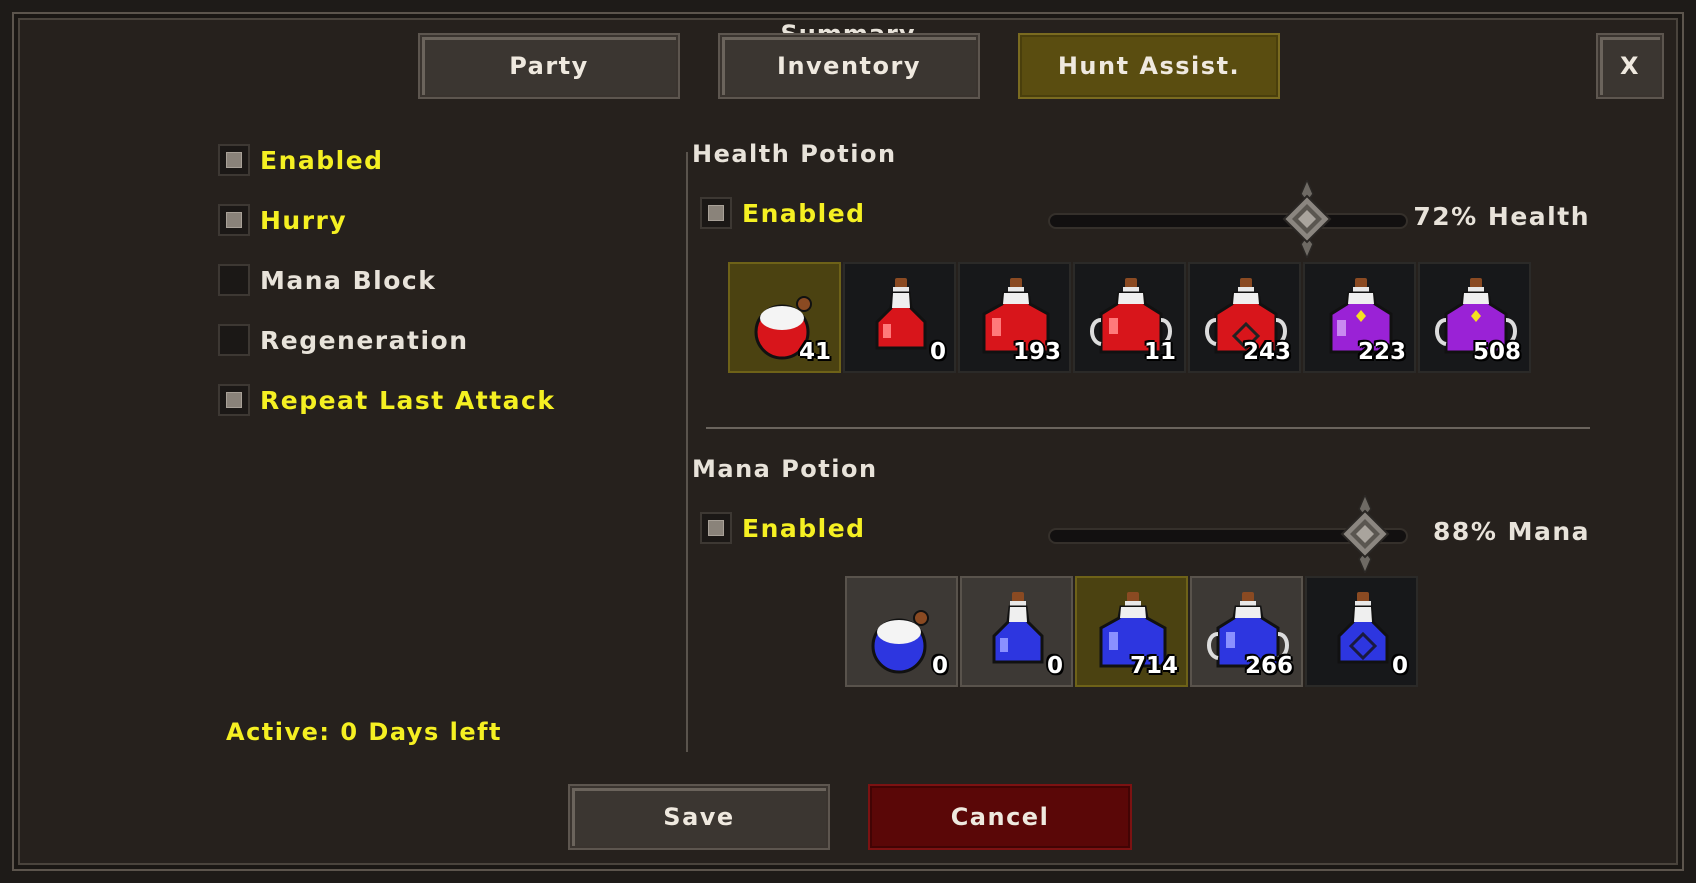  I want to click on option-repeat-last-attack: Repeat Last Attack, so click(386, 400).